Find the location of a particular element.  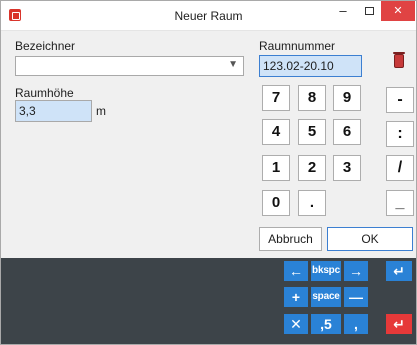

key-9: 9 is located at coordinates (347, 98).